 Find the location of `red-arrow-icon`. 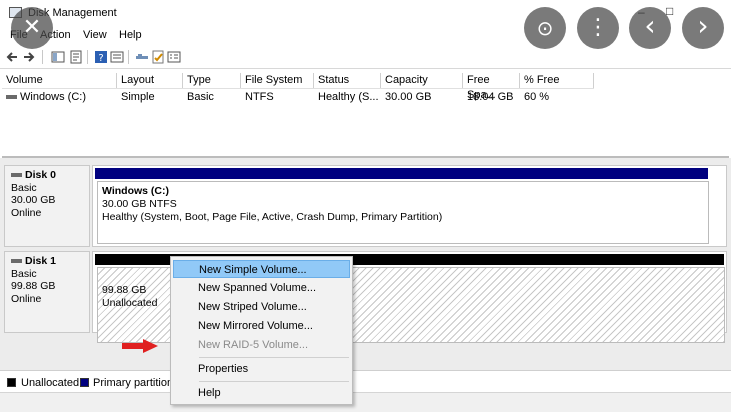

red-arrow-icon is located at coordinates (140, 346).